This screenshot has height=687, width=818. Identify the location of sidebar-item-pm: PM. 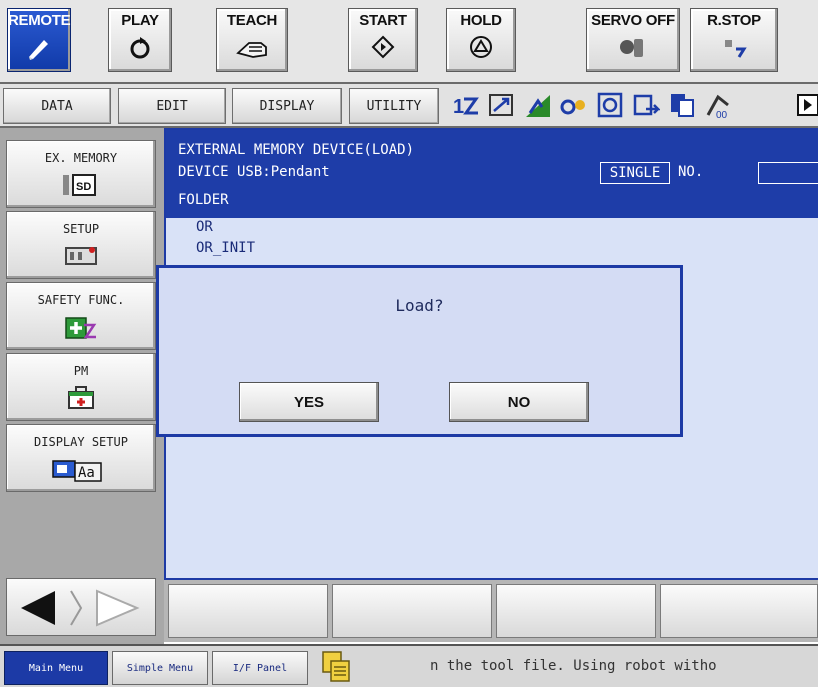
(81, 387).